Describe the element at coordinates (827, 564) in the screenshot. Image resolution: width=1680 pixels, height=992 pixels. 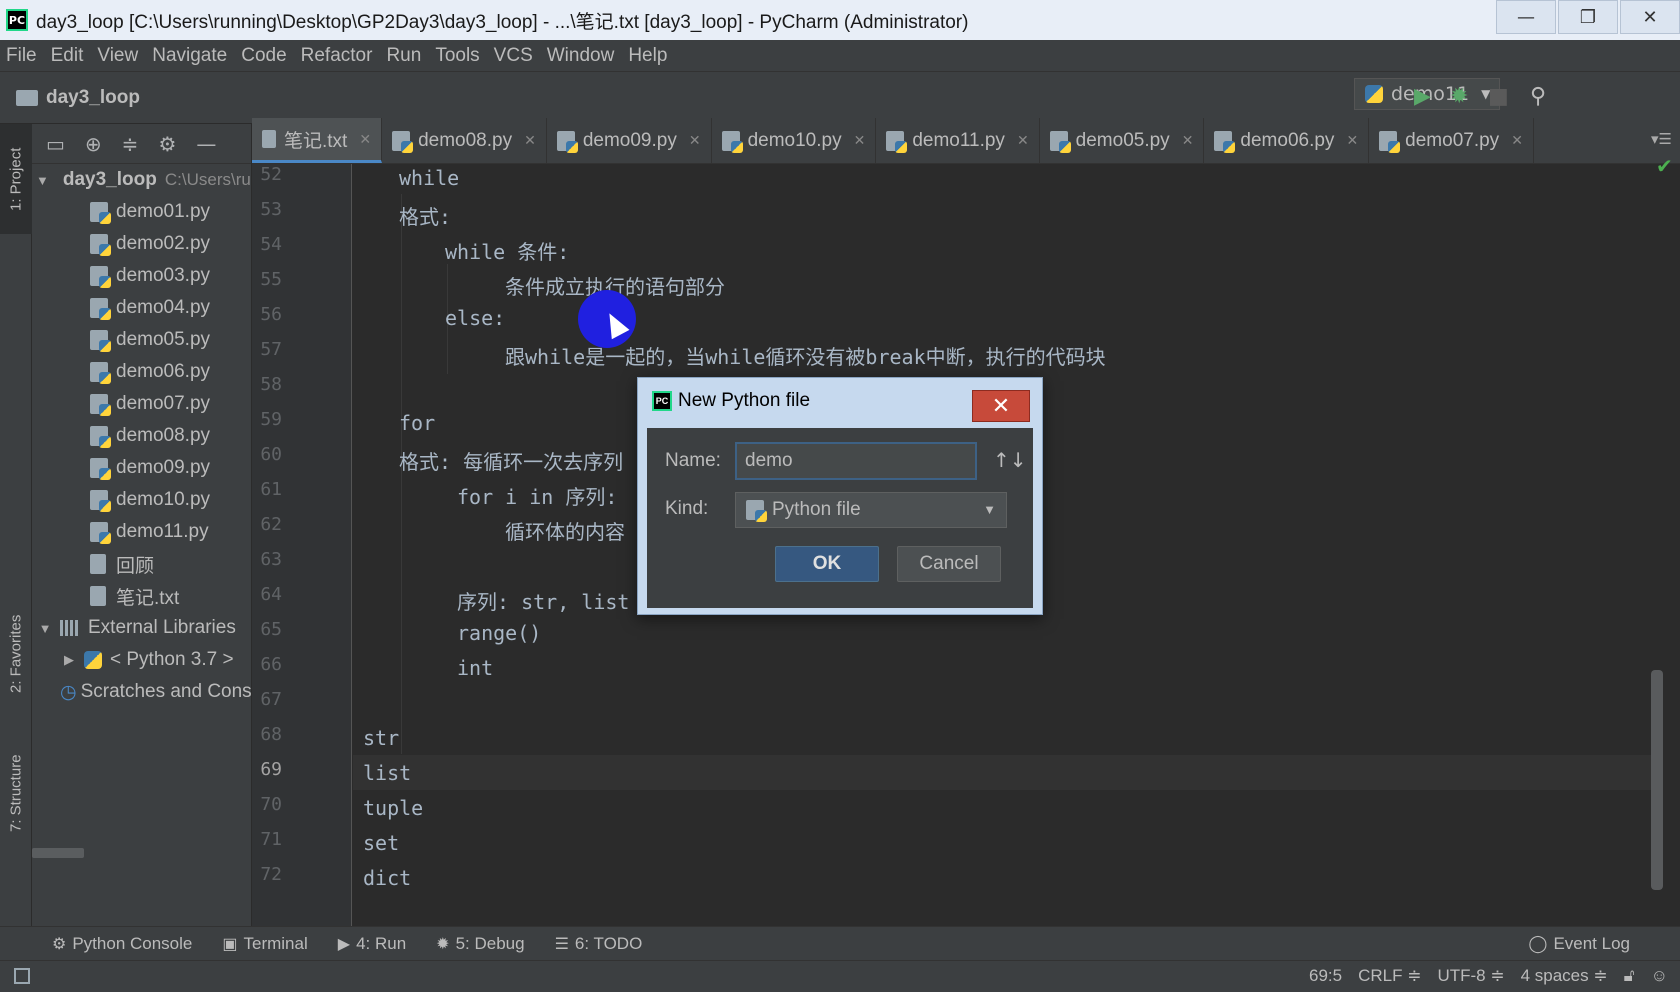
I see `ok-button: OK` at that location.